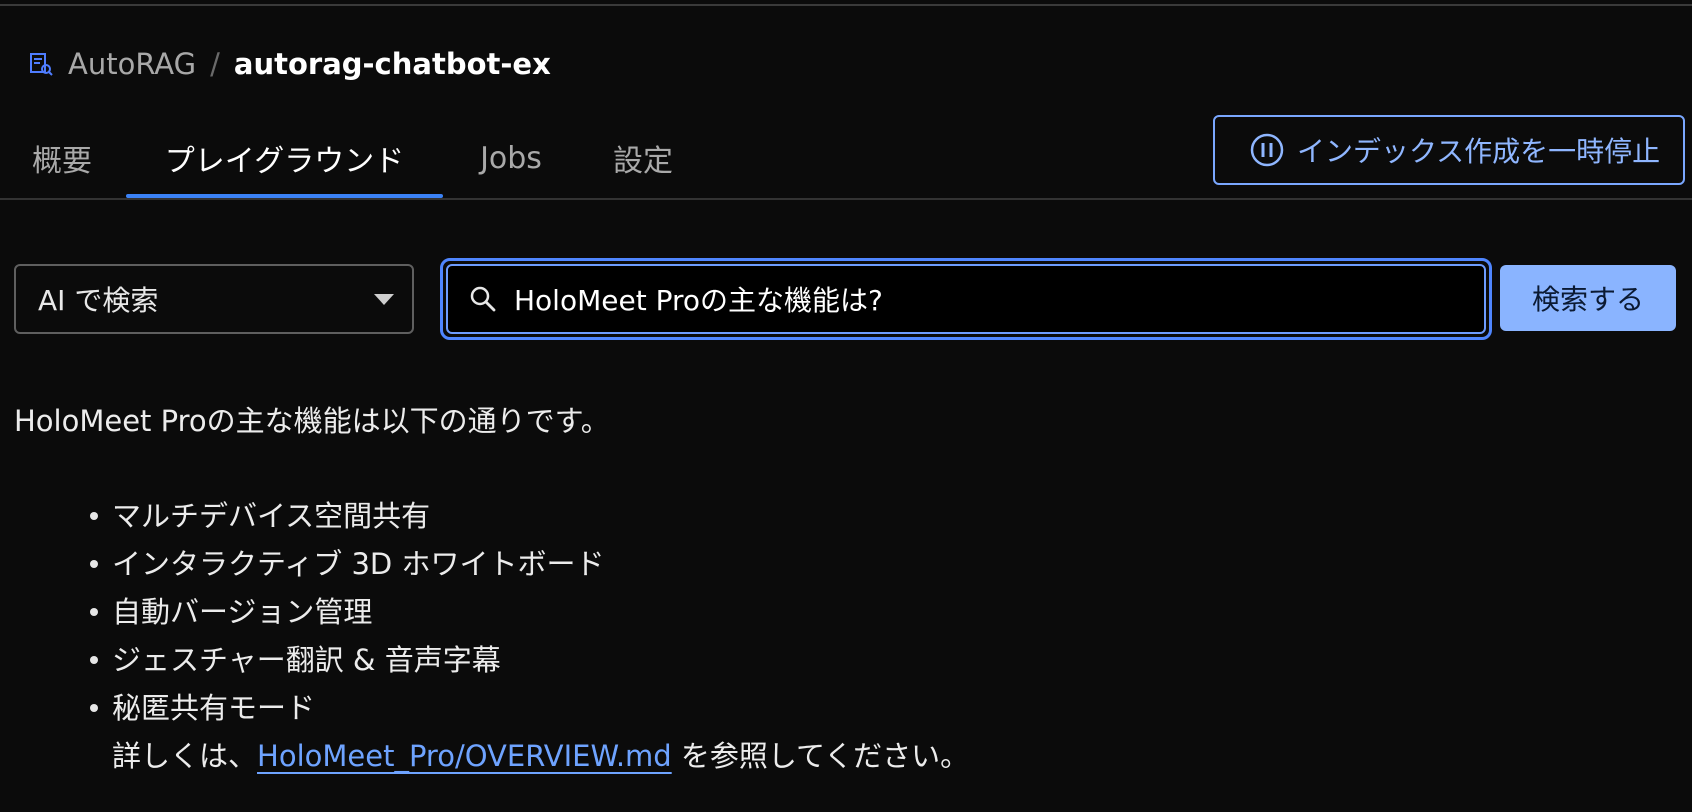 The height and width of the screenshot is (812, 1692). What do you see at coordinates (271, 516) in the screenshot?
I see `feature-text: マルチデバイス空間共有` at bounding box center [271, 516].